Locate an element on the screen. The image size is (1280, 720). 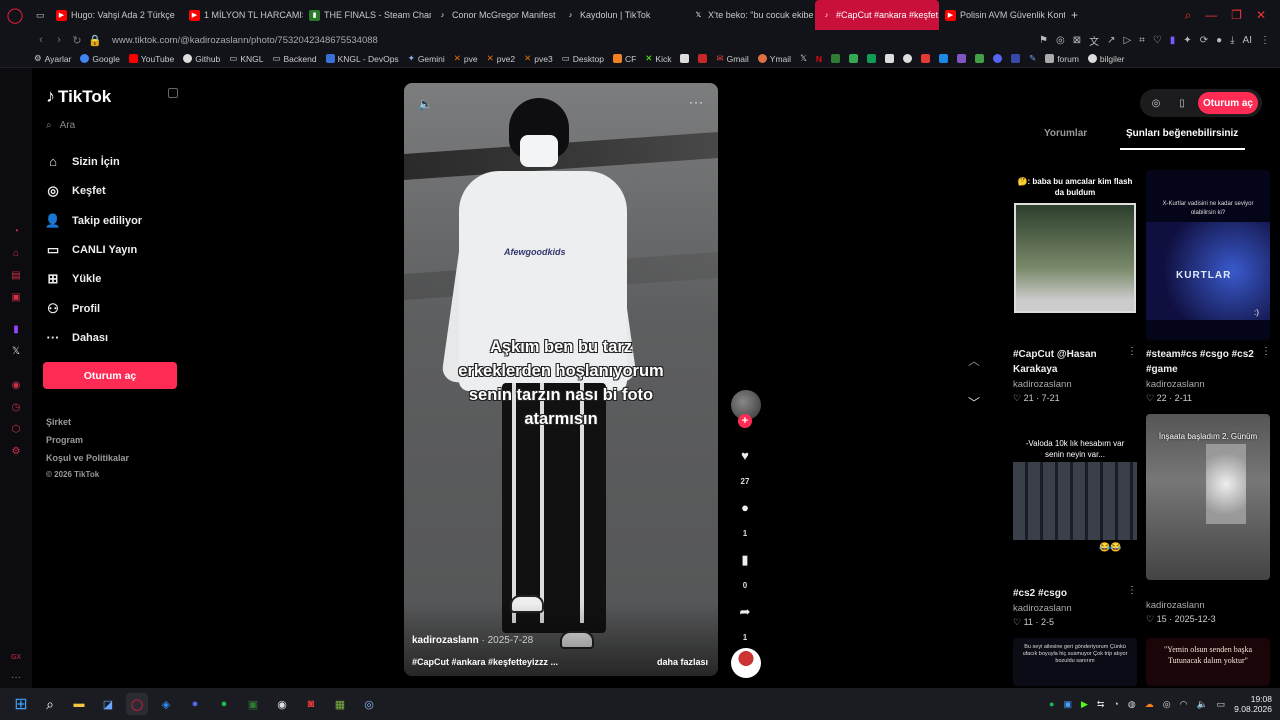
music-disc-icon is located at coordinates (746, 663).